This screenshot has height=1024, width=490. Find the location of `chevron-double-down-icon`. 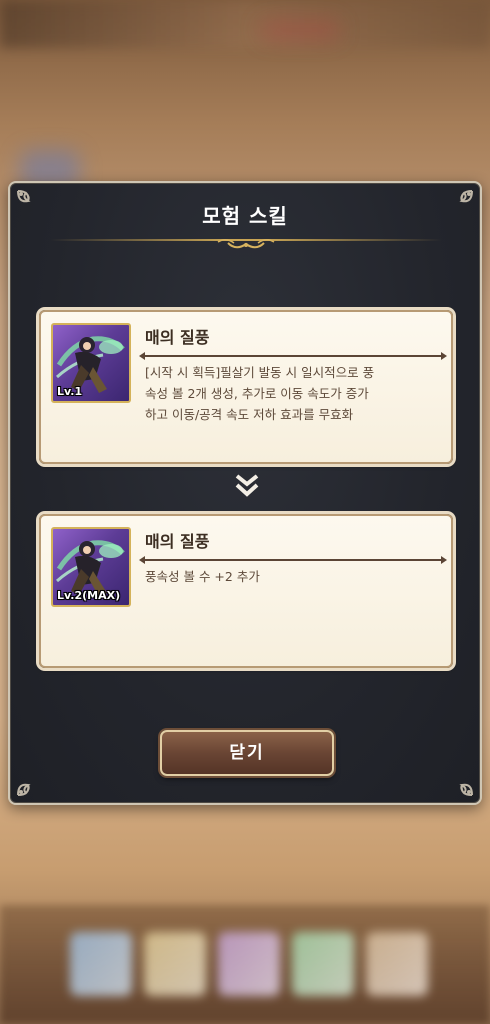

chevron-double-down-icon is located at coordinates (247, 485).